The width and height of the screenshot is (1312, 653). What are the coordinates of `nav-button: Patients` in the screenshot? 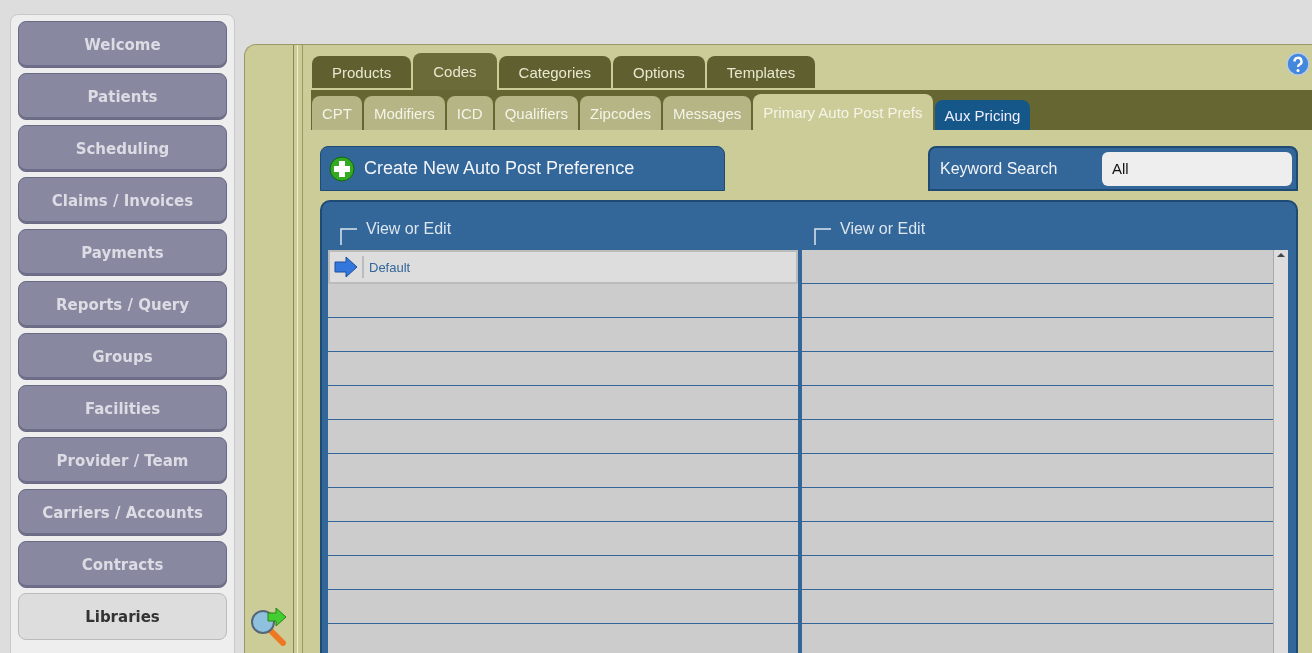 It's located at (122, 96).